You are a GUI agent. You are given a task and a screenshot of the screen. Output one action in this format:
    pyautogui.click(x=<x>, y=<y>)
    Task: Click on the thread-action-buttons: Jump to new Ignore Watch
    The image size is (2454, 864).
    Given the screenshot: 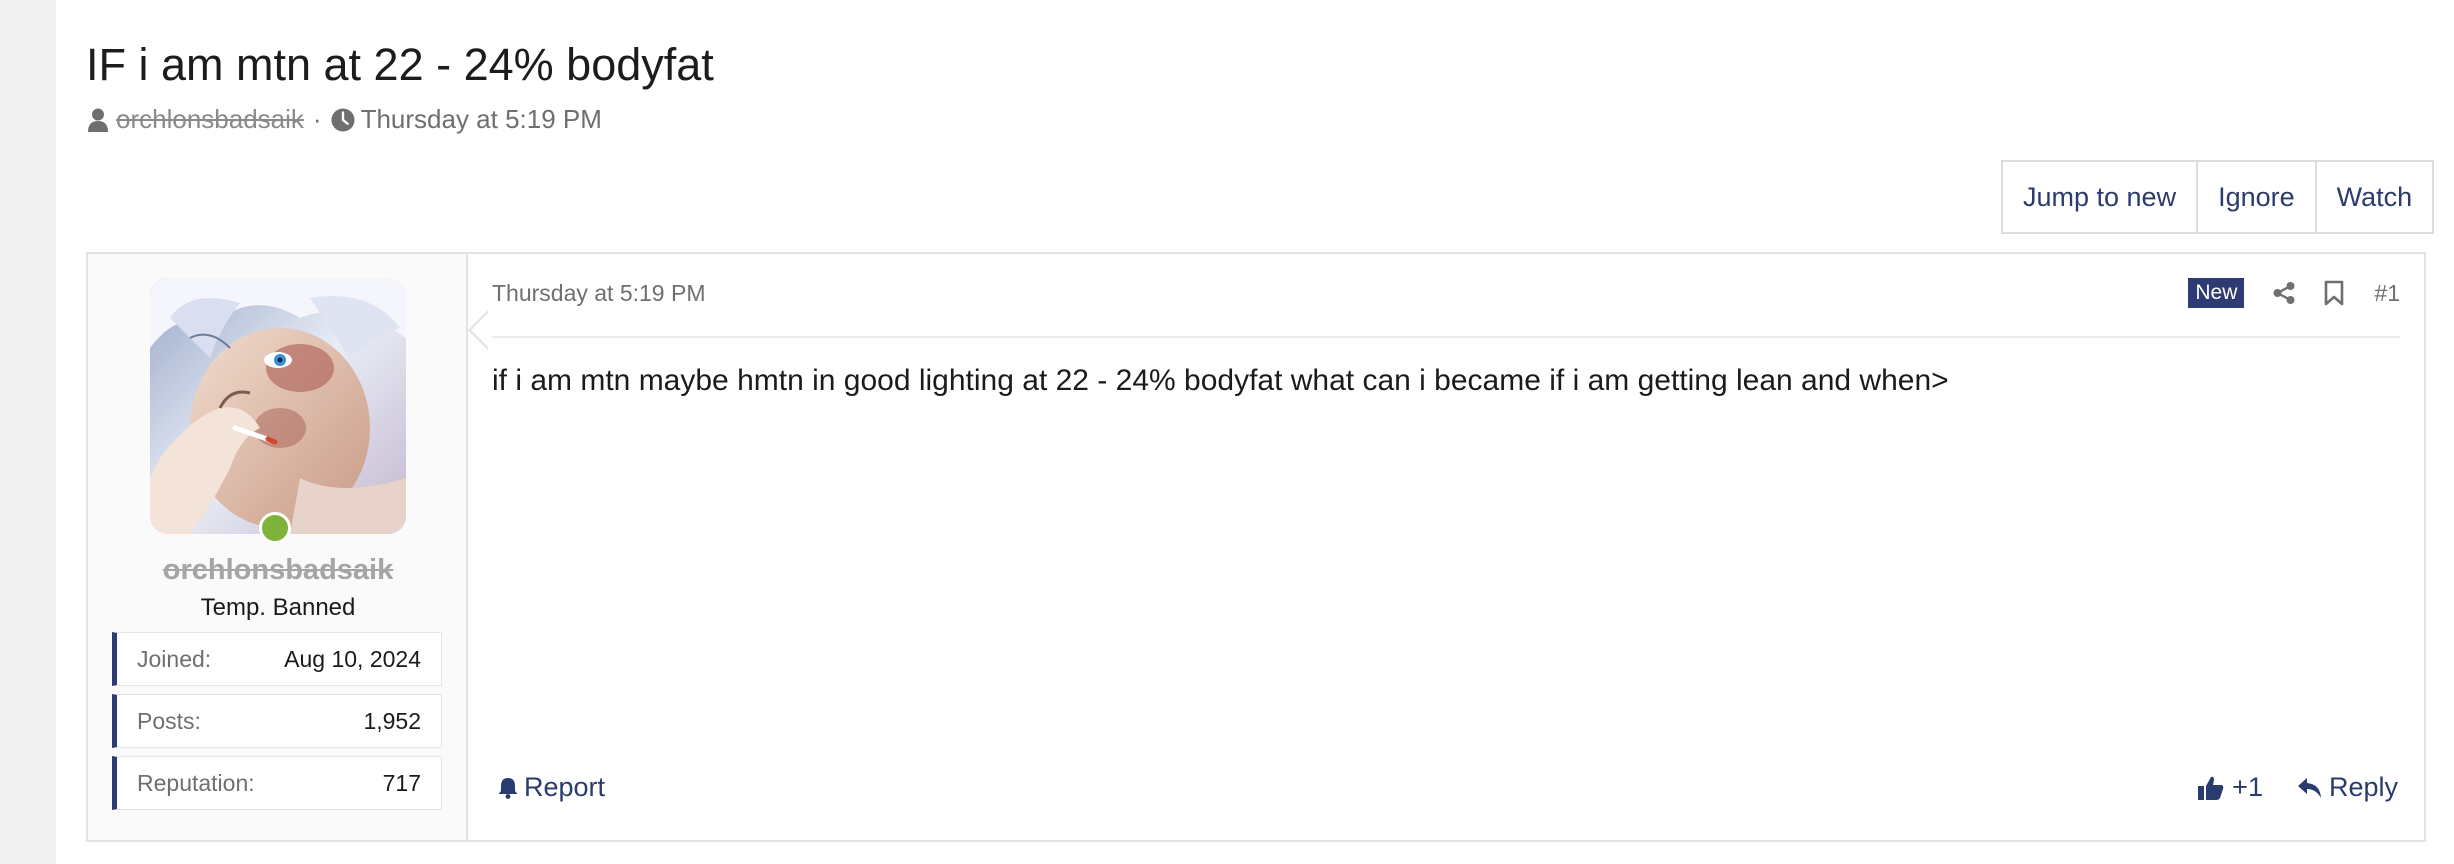 What is the action you would take?
    pyautogui.click(x=2218, y=197)
    